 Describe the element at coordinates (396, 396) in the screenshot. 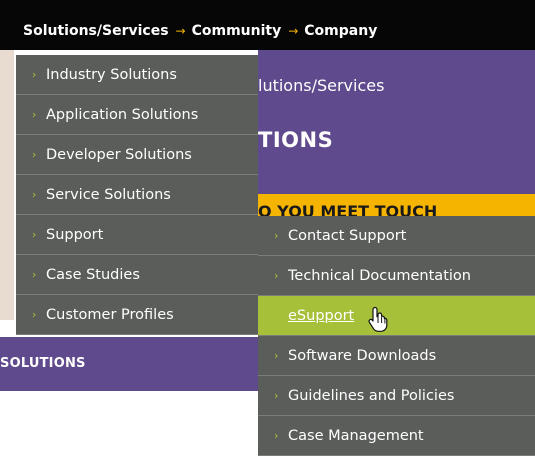

I see `submenu-item-guidelines-and-policies: › Guidelines and Policies` at that location.